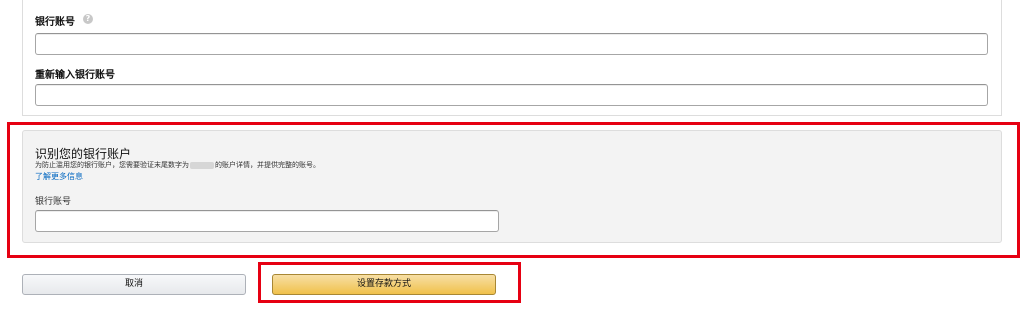 The image size is (1024, 311). What do you see at coordinates (511, 95) in the screenshot?
I see `reenter-account-number-input` at bounding box center [511, 95].